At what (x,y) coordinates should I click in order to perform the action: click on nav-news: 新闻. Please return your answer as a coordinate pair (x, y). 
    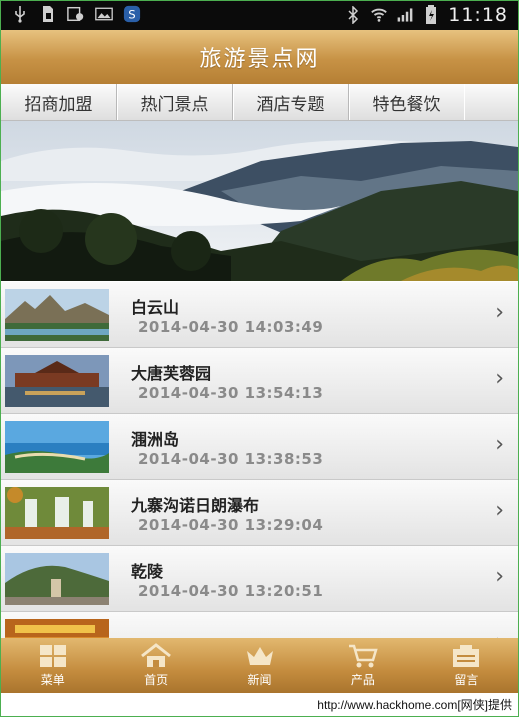
    Looking at the image, I should click on (259, 665).